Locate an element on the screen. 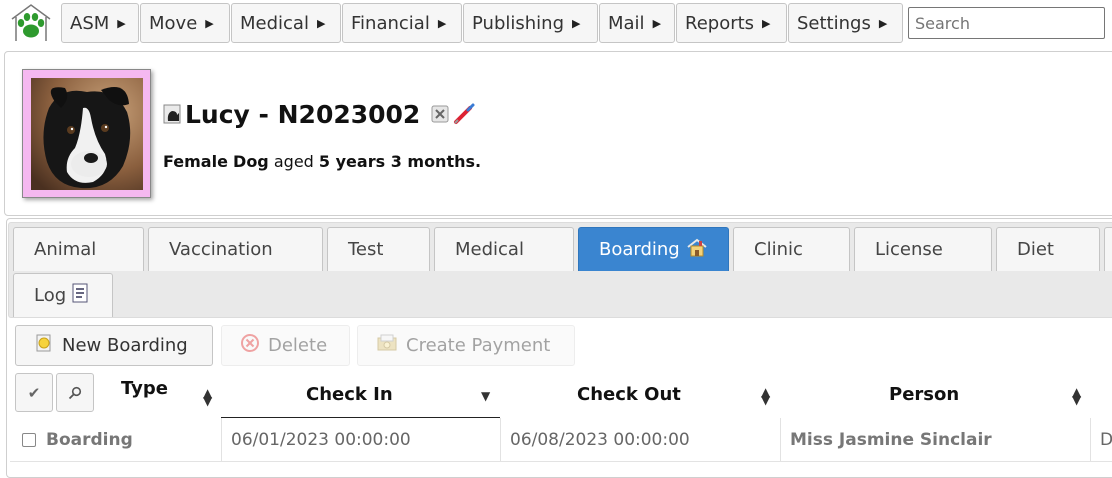 This screenshot has width=1112, height=478. paw-icon is located at coordinates (31, 22).